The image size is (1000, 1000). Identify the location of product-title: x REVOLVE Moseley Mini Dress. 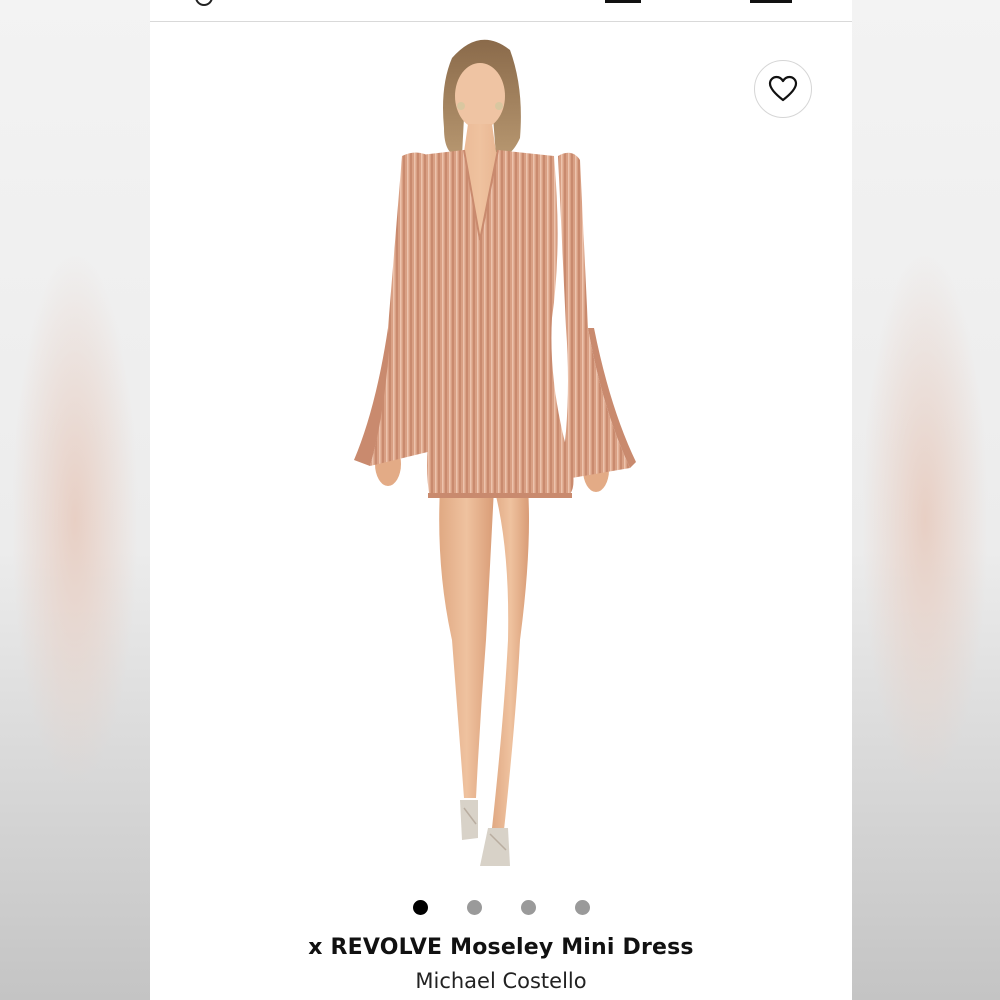
(501, 947).